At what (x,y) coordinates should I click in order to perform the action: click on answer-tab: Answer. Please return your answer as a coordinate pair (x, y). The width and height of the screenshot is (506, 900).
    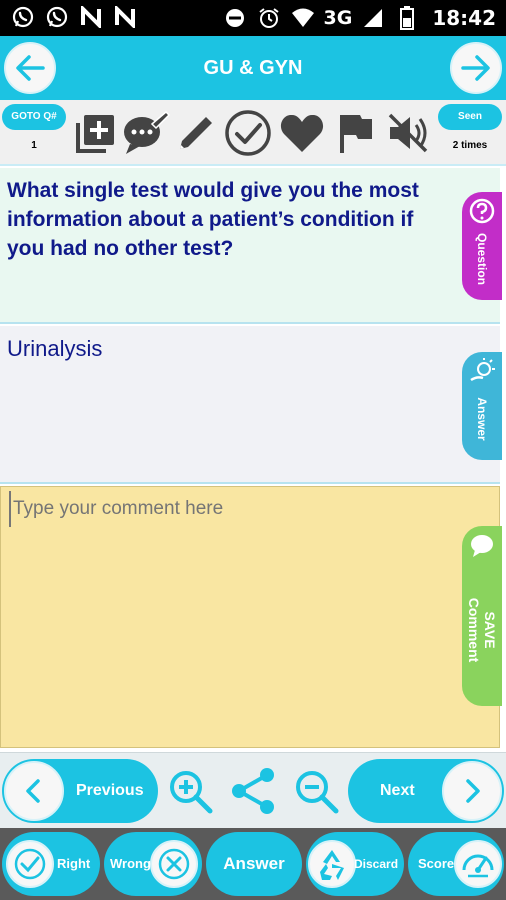
    Looking at the image, I should click on (482, 406).